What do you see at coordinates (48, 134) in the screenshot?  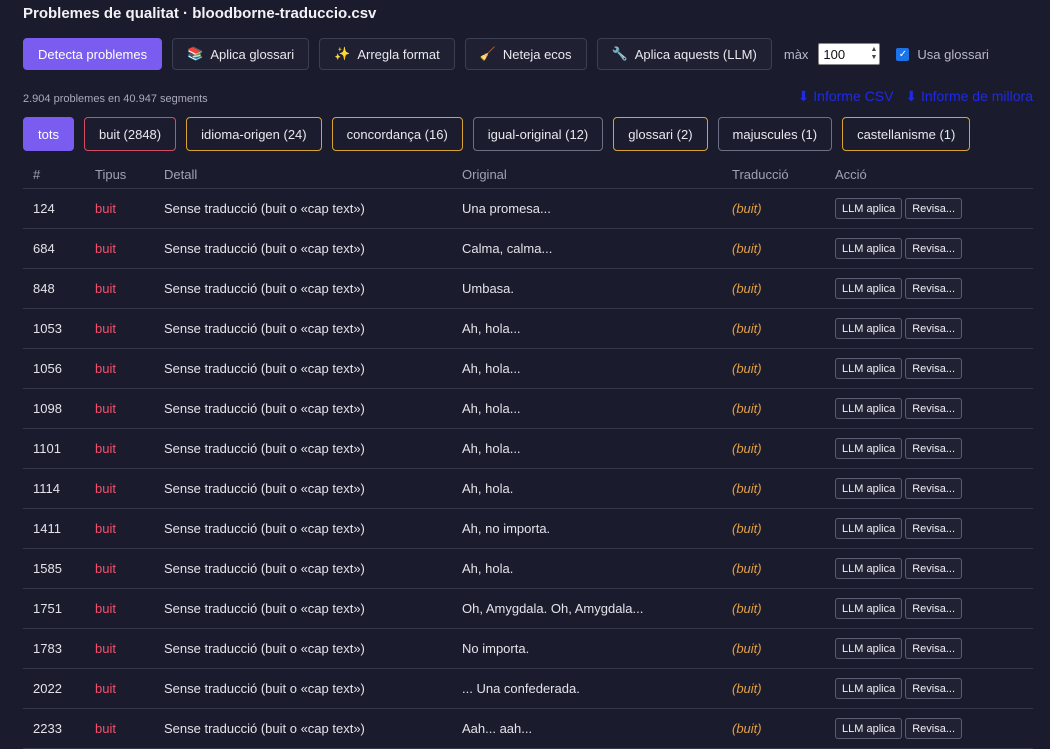 I see `filter-all: tots` at bounding box center [48, 134].